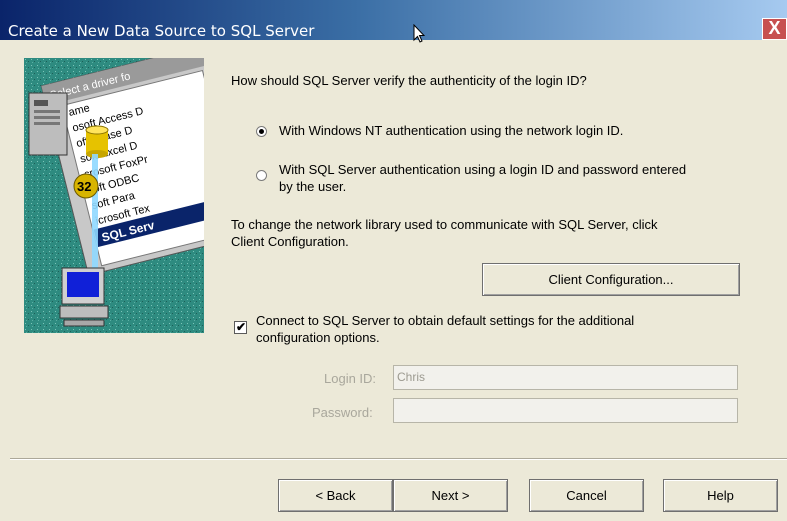  I want to click on option-sql-auth-label-line2: by the user., so click(312, 186).